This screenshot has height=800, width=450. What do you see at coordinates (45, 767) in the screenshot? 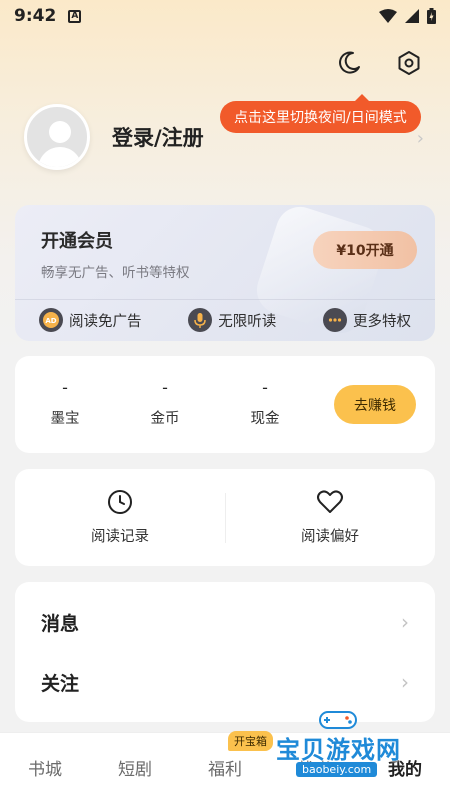
I see `tab-bookstore: 书城` at bounding box center [45, 767].